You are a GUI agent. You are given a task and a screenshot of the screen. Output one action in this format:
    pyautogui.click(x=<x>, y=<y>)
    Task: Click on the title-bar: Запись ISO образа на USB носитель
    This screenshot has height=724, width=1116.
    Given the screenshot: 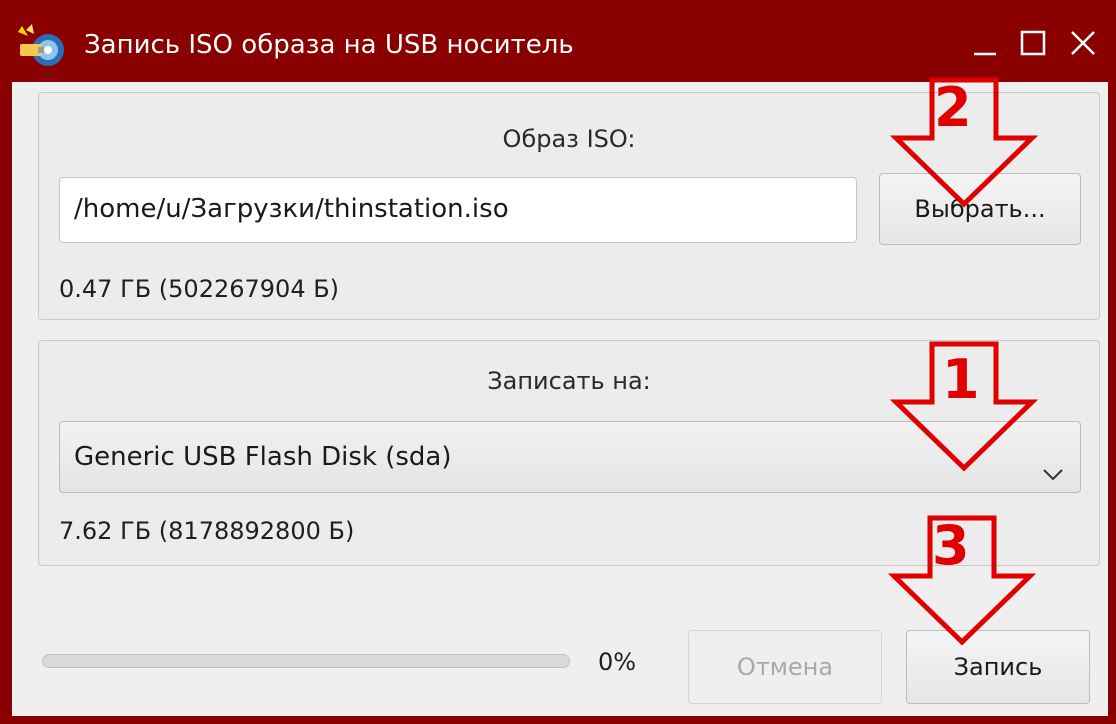 What is the action you would take?
    pyautogui.click(x=558, y=41)
    